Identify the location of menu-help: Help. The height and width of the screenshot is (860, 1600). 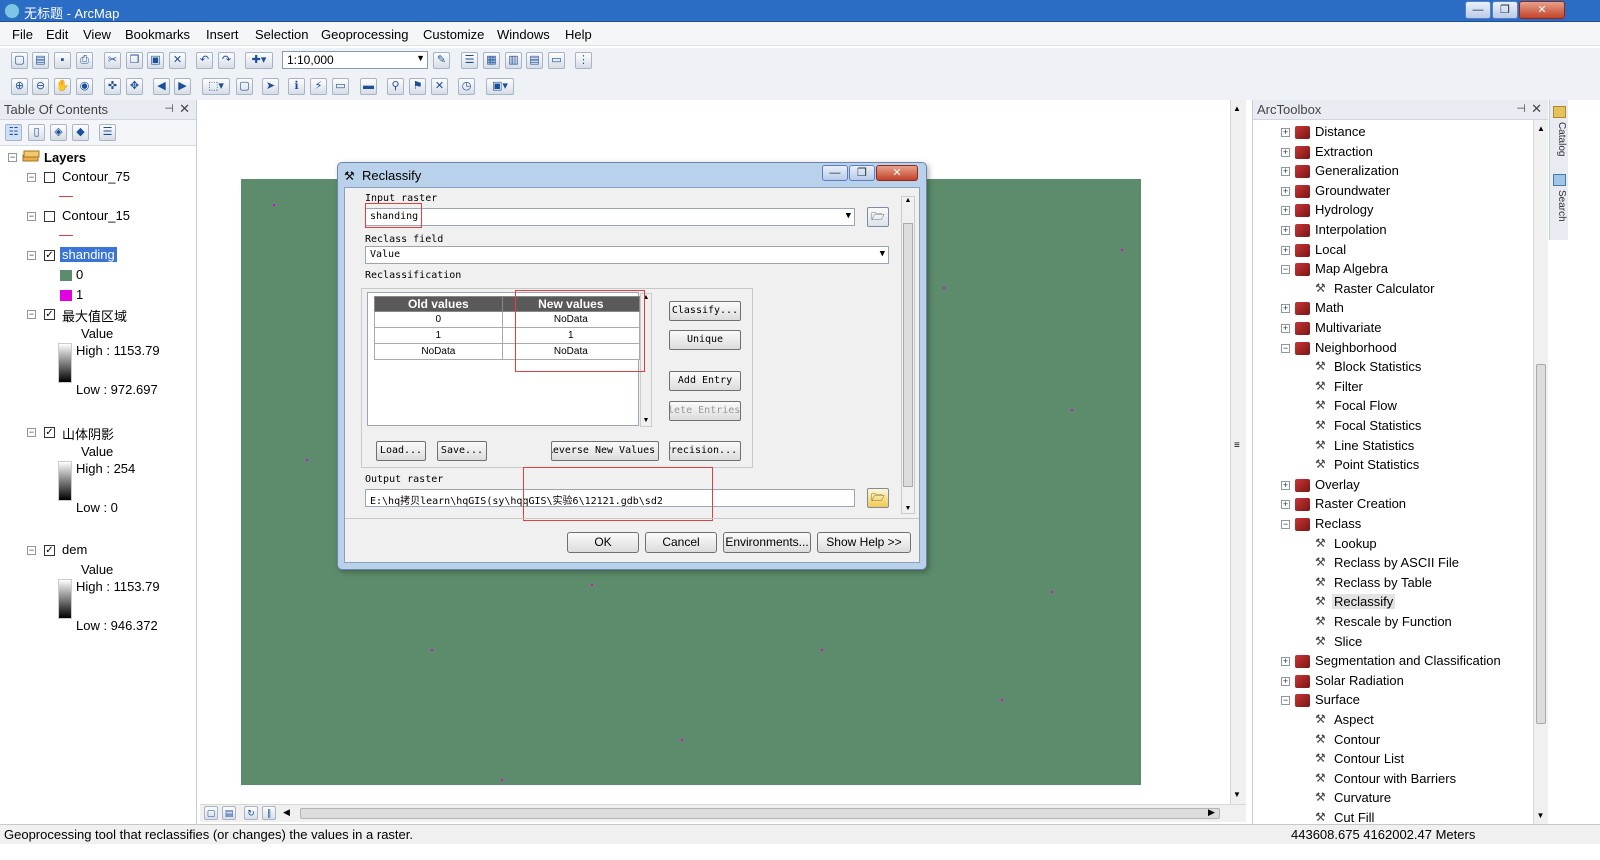
(578, 34).